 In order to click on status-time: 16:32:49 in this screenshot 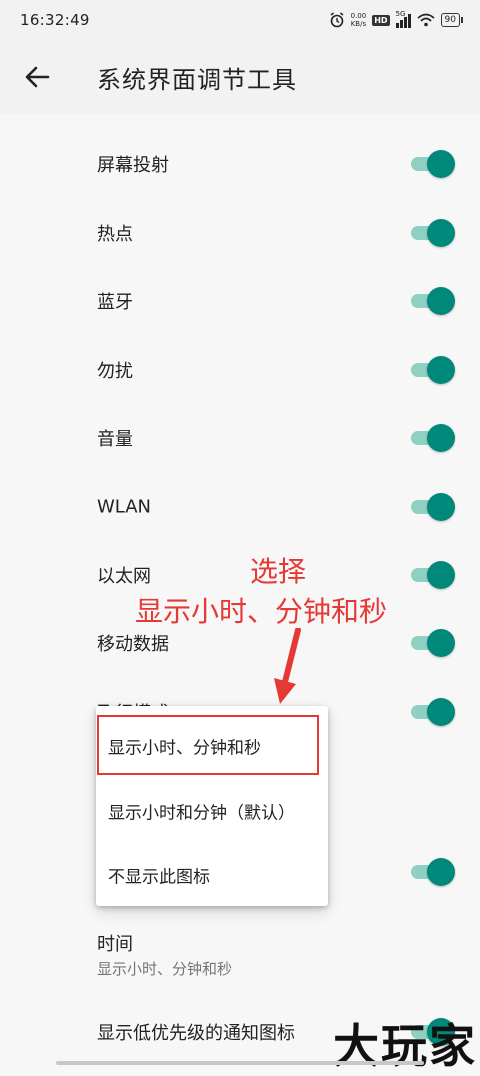, I will do `click(55, 20)`.